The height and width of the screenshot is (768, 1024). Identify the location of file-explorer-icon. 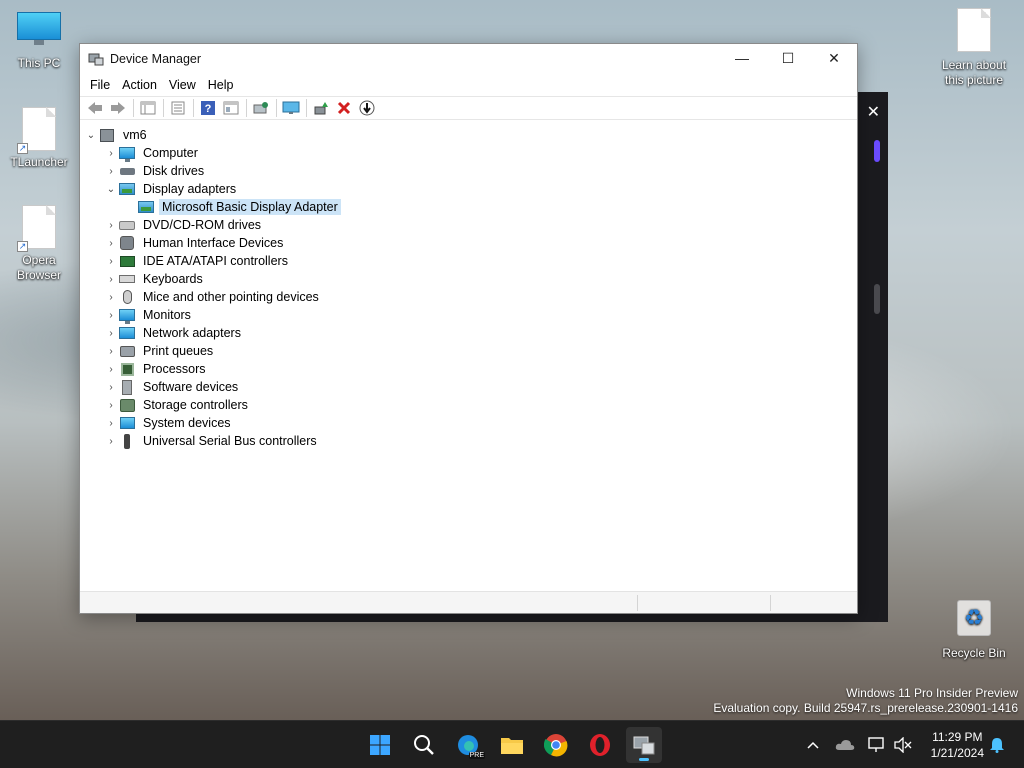
(512, 746).